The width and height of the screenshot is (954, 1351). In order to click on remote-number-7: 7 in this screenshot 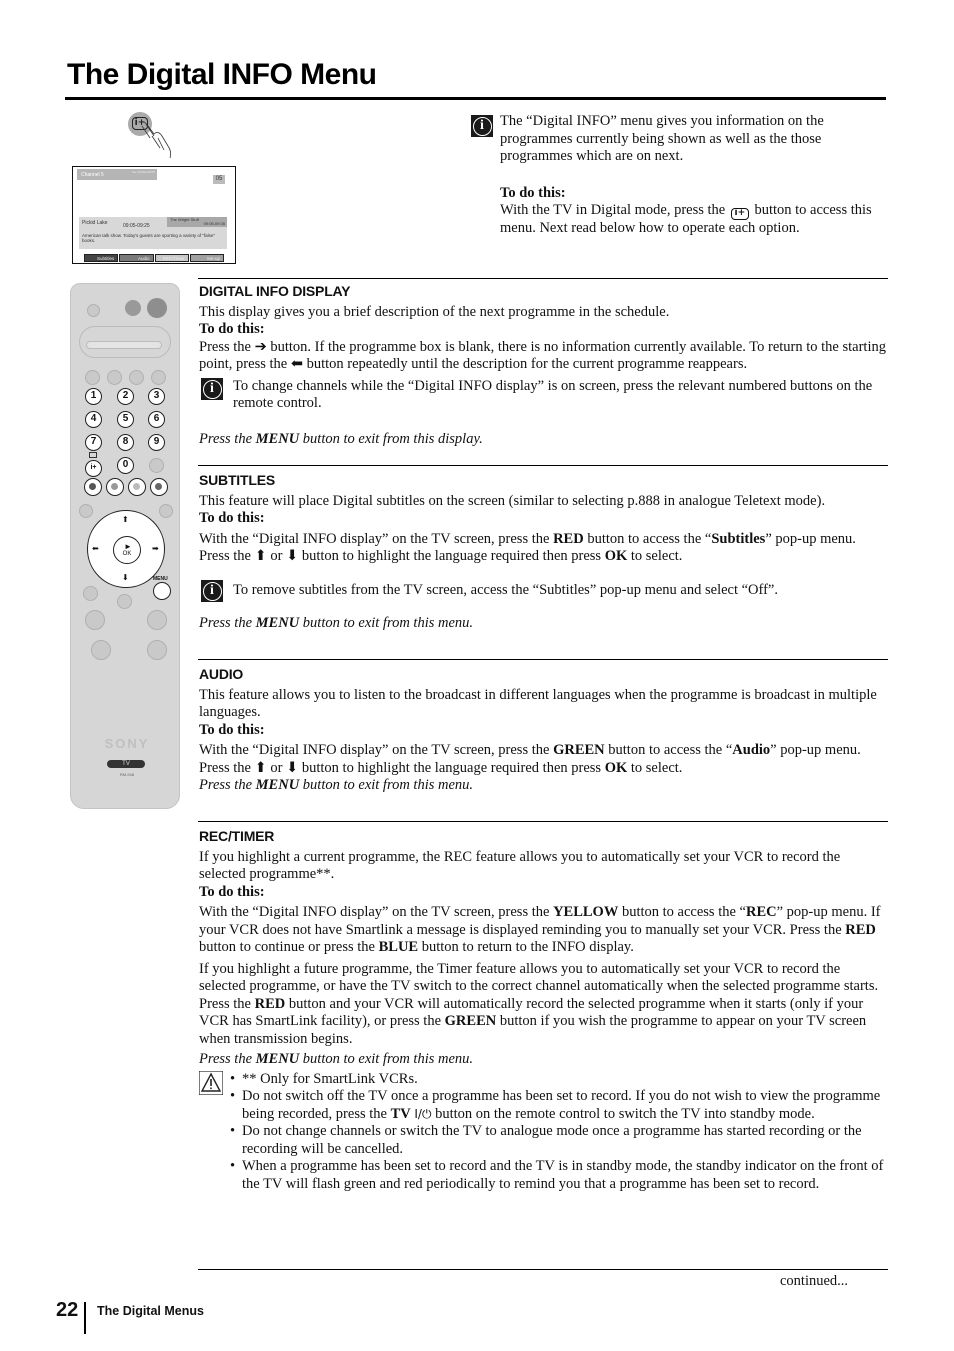, I will do `click(93, 442)`.